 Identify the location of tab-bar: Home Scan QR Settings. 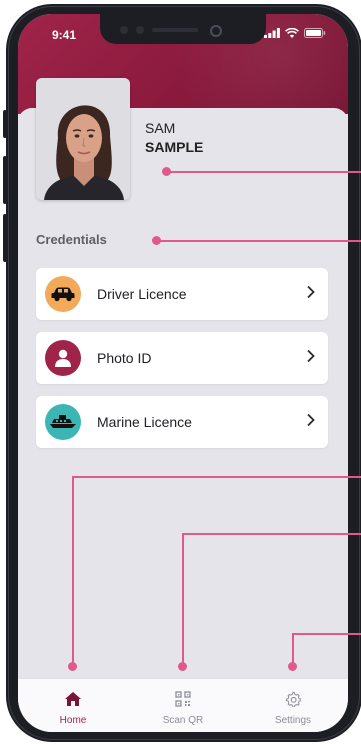
(183, 705).